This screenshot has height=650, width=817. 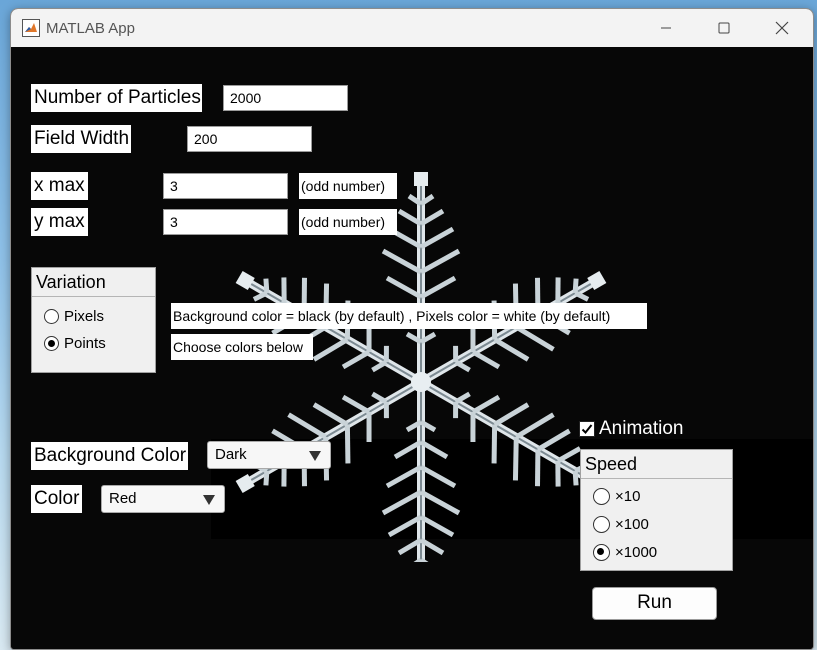 I want to click on window-title: MATLAB App, so click(x=90, y=28).